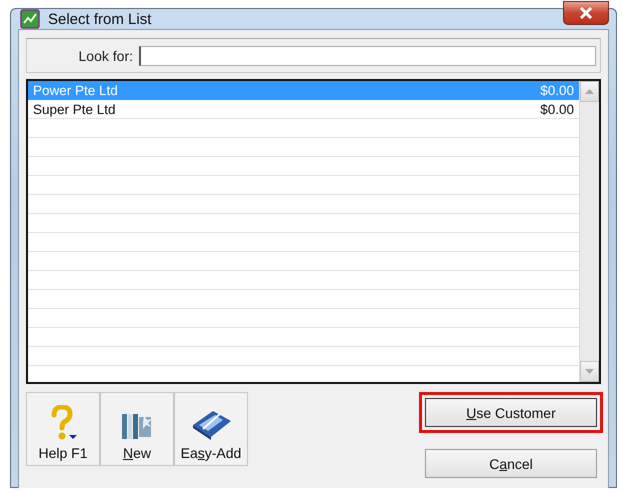  I want to click on chart-icon, so click(30, 19).